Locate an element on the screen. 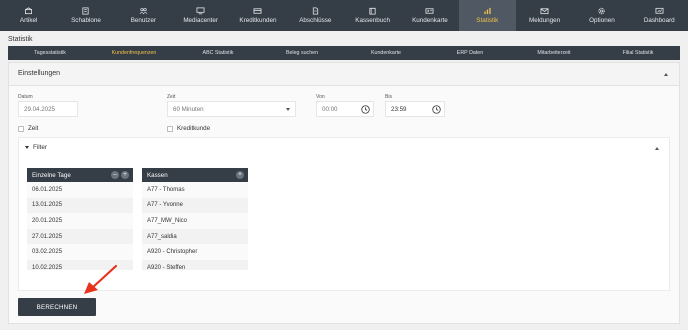 Image resolution: width=688 pixels, height=330 pixels. expand-icon is located at coordinates (27, 147).